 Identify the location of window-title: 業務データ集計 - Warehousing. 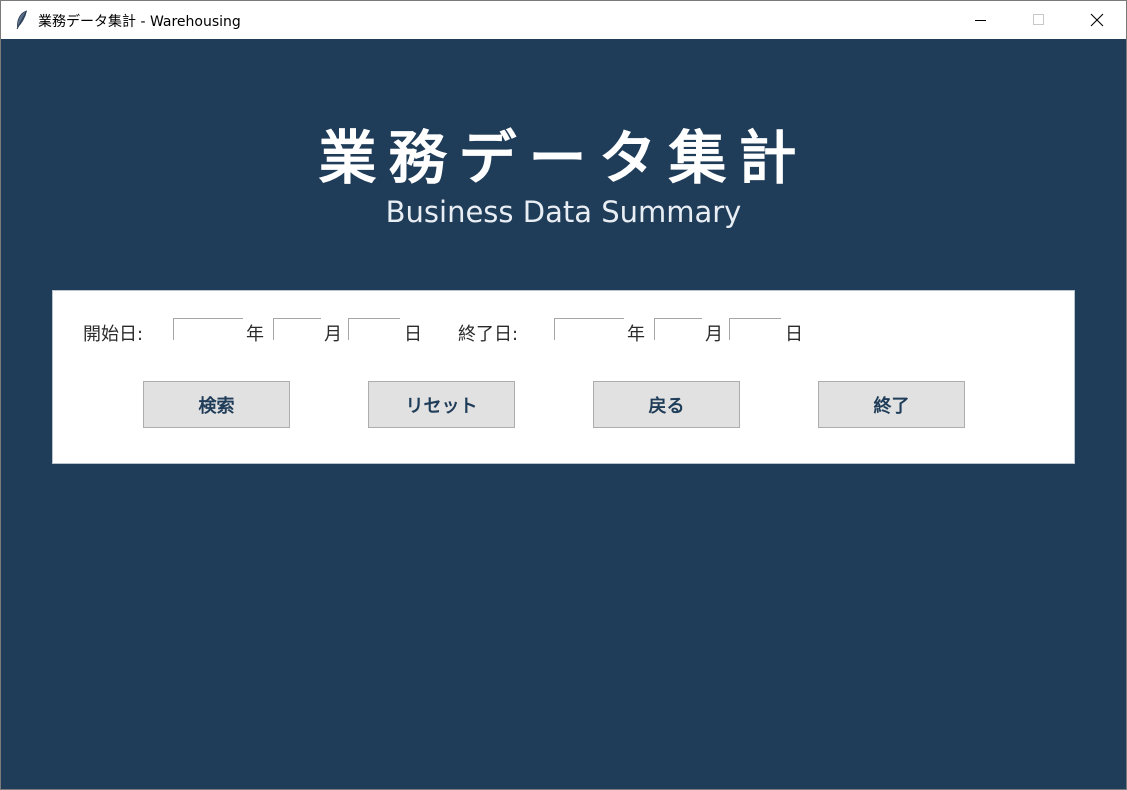
(139, 22).